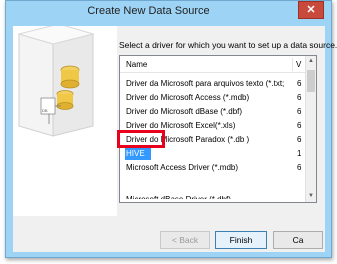 The image size is (337, 264). Describe the element at coordinates (45, 110) in the screenshot. I see `svg-text: DB` at that location.